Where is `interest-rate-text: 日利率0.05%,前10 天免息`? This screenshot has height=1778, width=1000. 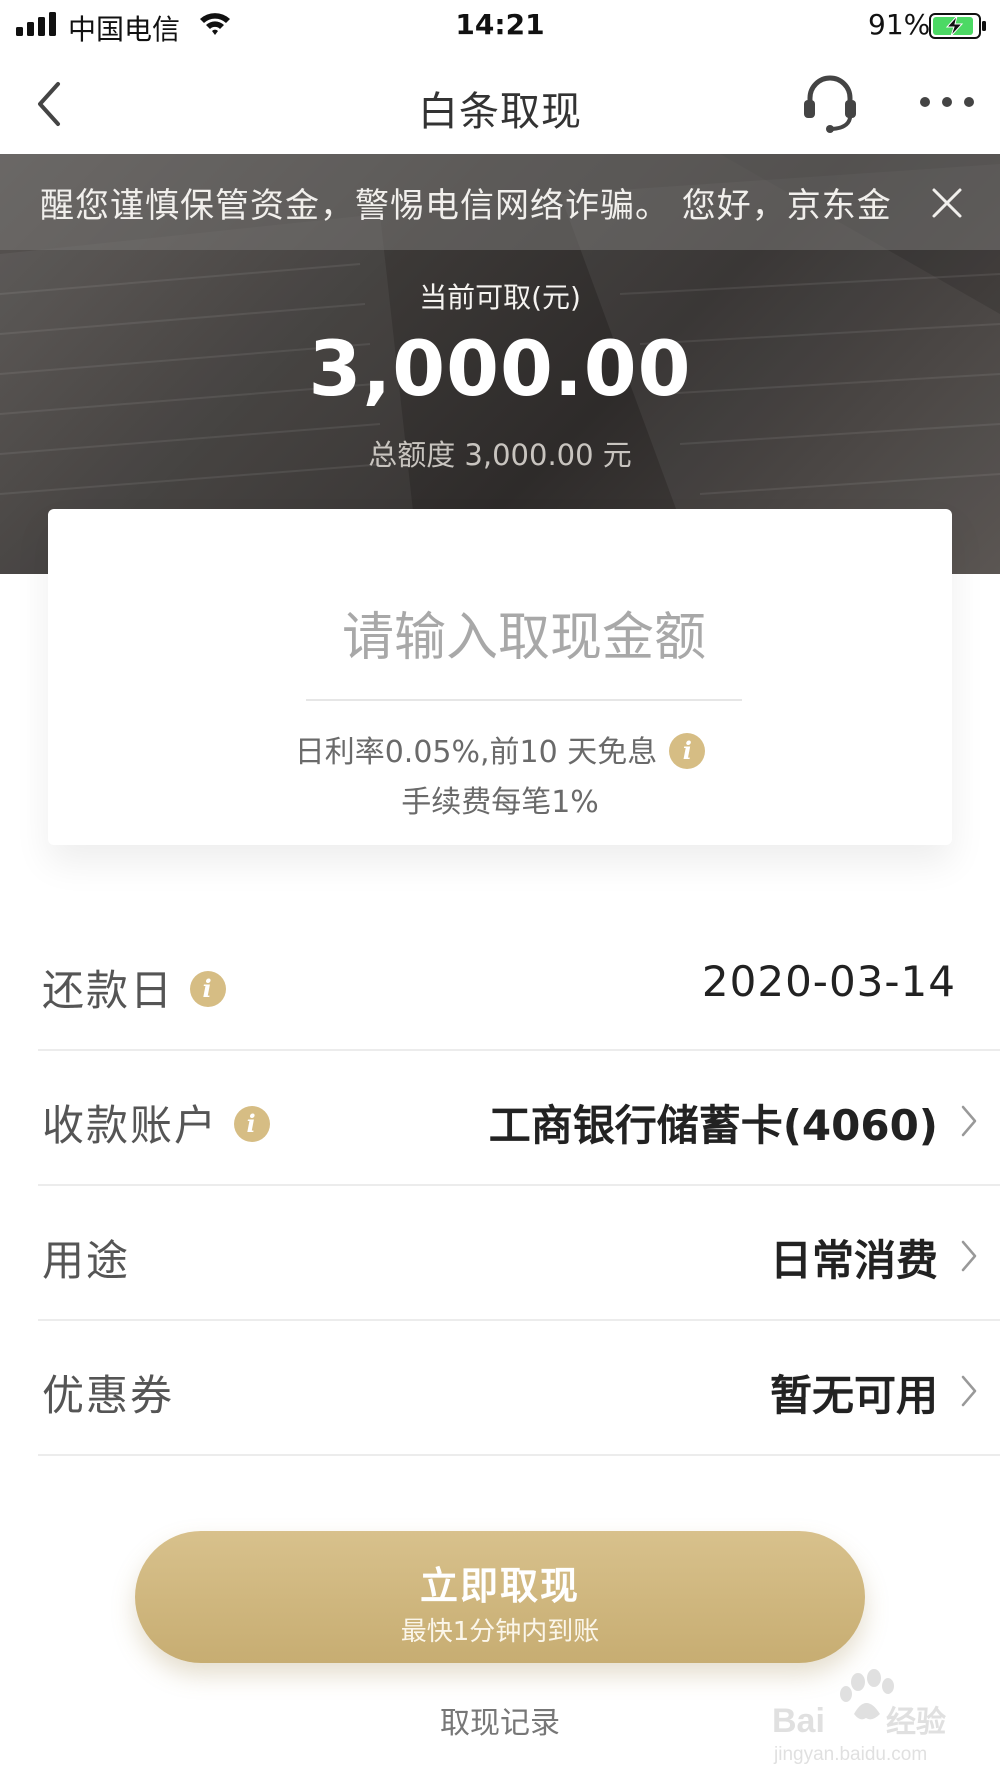
interest-rate-text: 日利率0.05%,前10 天免息 is located at coordinates (476, 752).